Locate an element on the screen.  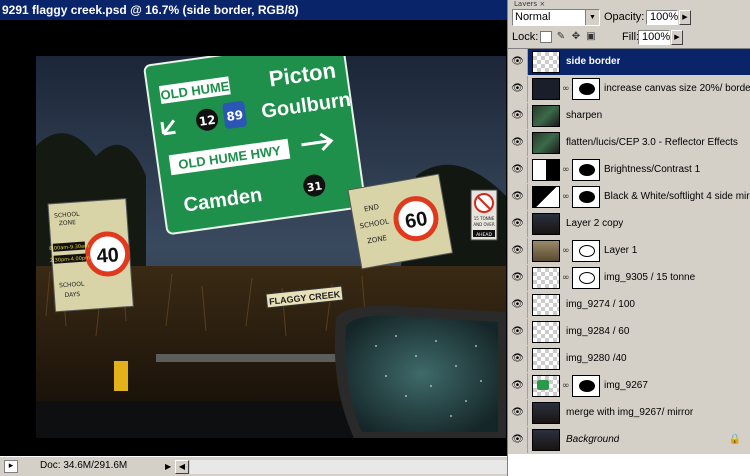
layer-row: 👁 ∞ increase canvas size 20%/ border is located at coordinates (629, 89).